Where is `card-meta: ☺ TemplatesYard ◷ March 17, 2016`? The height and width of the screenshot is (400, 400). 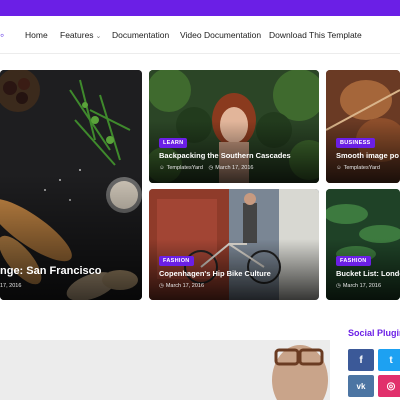 card-meta: ☺ TemplatesYard ◷ March 17, 2016 is located at coordinates (206, 168).